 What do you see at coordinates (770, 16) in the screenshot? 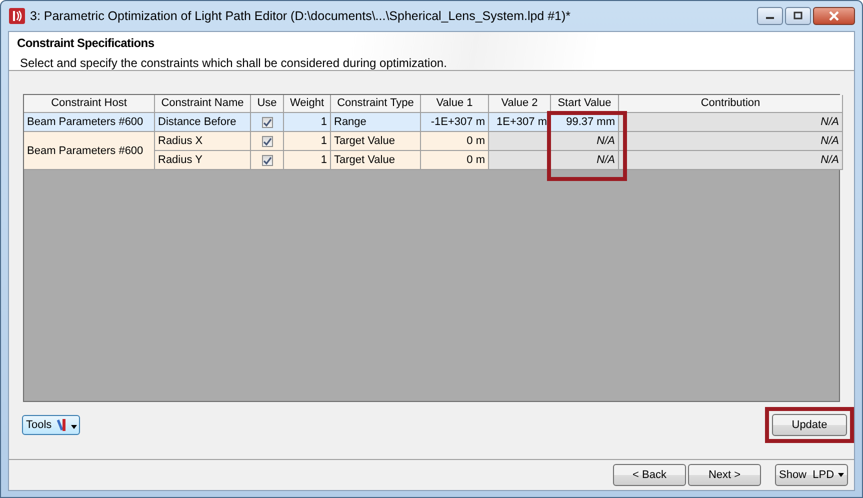
I see `minimize-button` at bounding box center [770, 16].